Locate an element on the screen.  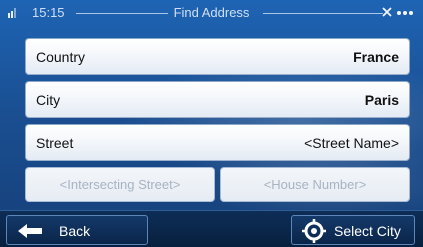
intersecting-street-button: <Intersecting Street> is located at coordinates (120, 184).